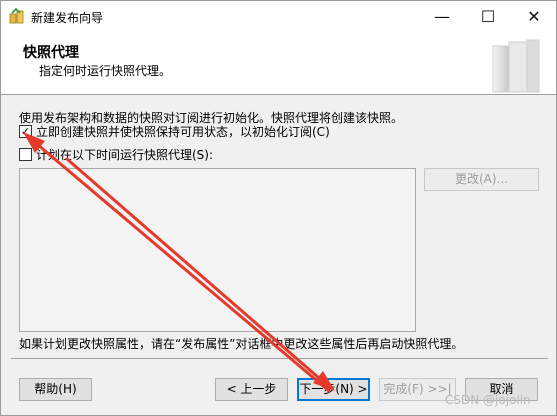  What do you see at coordinates (534, 16) in the screenshot?
I see `close-button: ✕` at bounding box center [534, 16].